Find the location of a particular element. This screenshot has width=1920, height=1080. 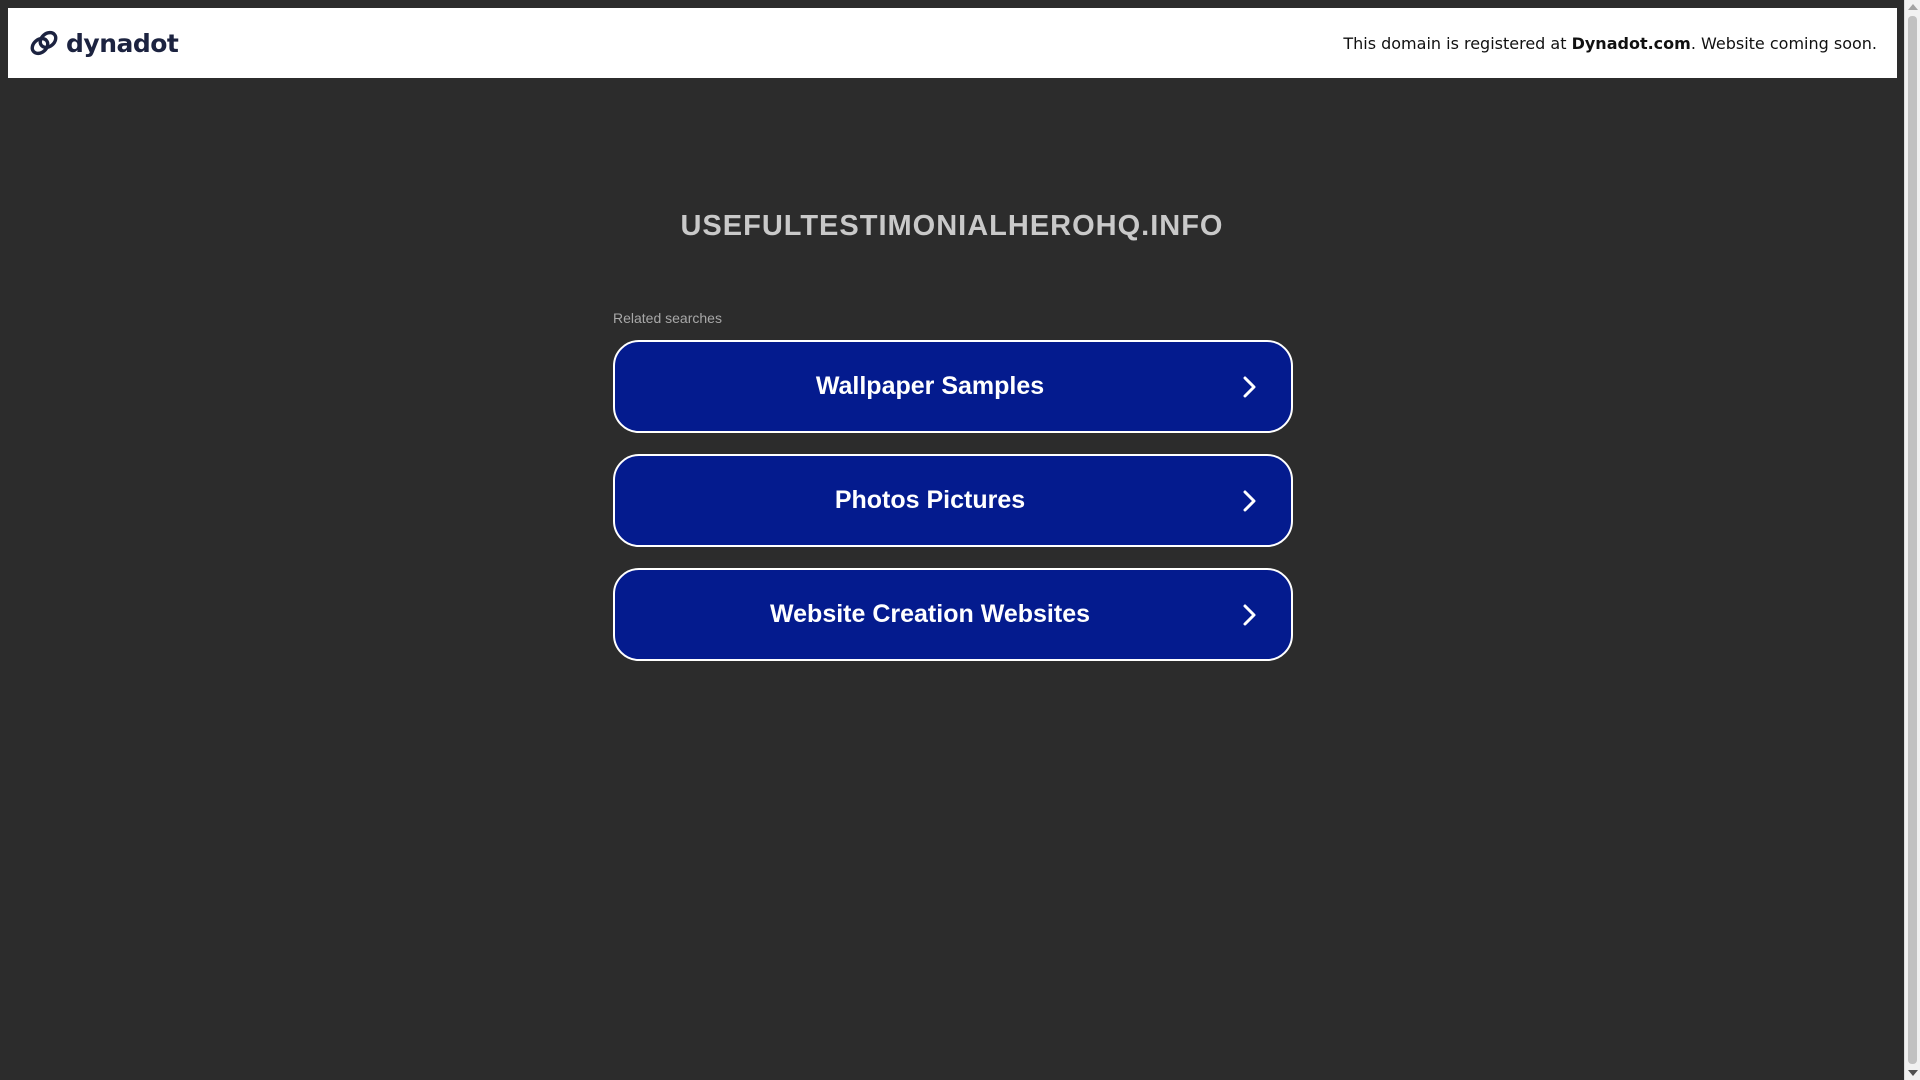

dynadot-brand: dynadot is located at coordinates (103, 43).